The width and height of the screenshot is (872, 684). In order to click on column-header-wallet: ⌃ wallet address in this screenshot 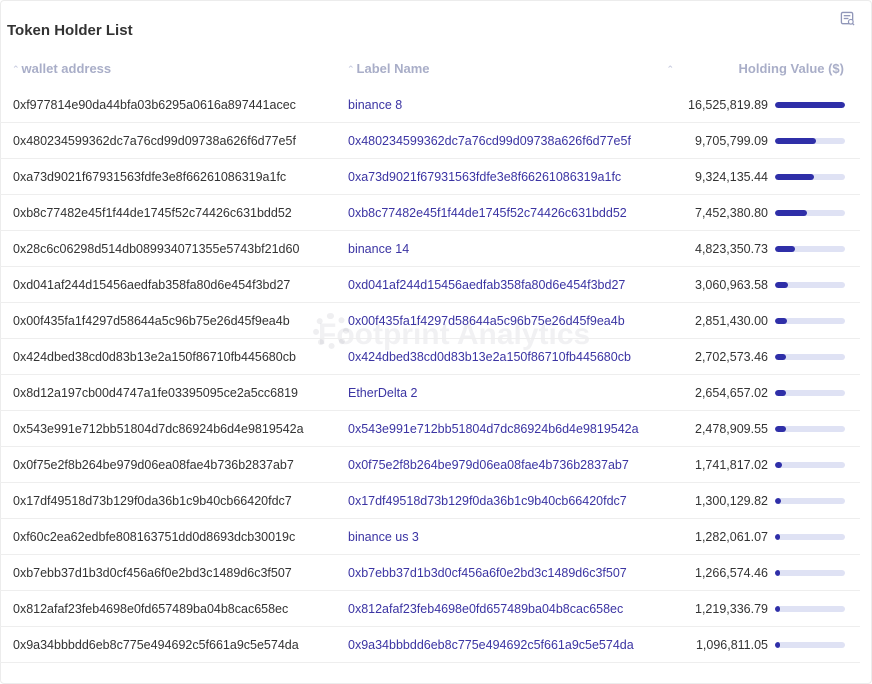, I will do `click(61, 72)`.